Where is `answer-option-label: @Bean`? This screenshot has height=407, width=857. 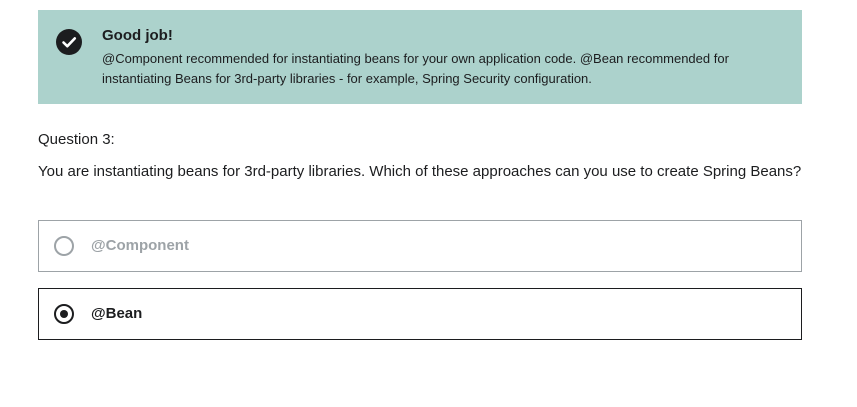
answer-option-label: @Bean is located at coordinates (117, 313).